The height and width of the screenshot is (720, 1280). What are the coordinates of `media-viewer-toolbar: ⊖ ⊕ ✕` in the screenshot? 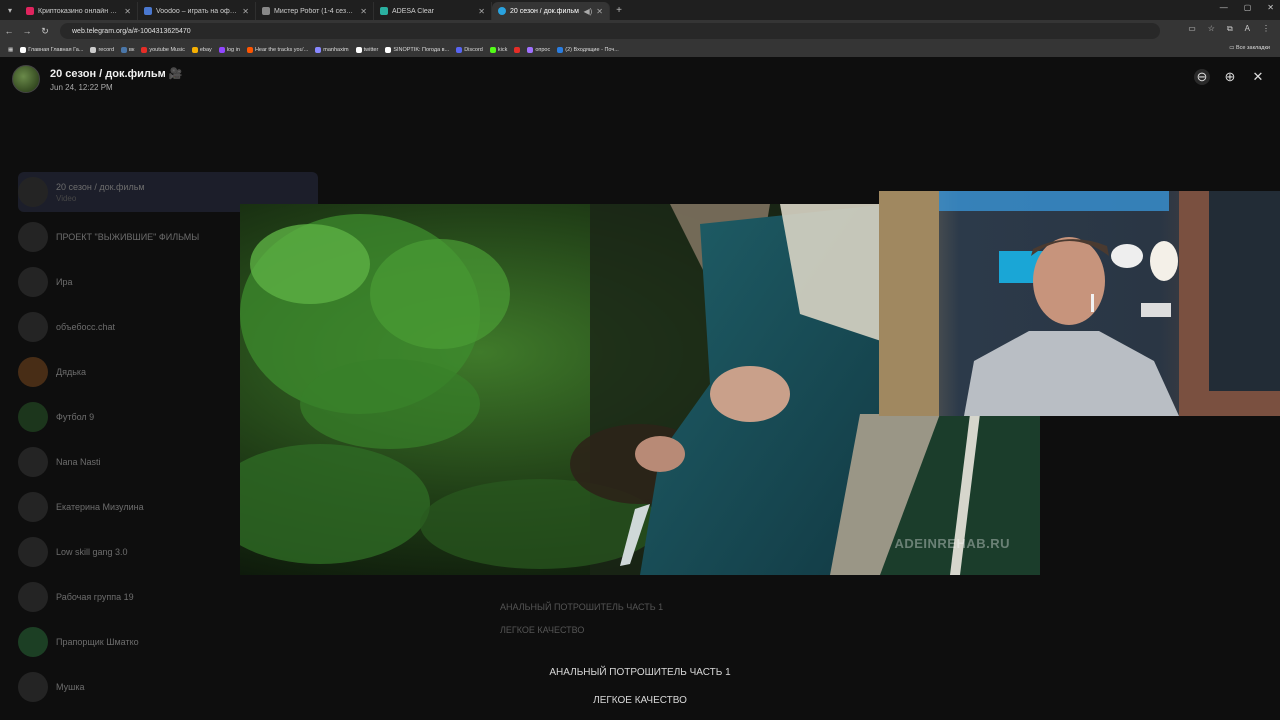 It's located at (1230, 77).